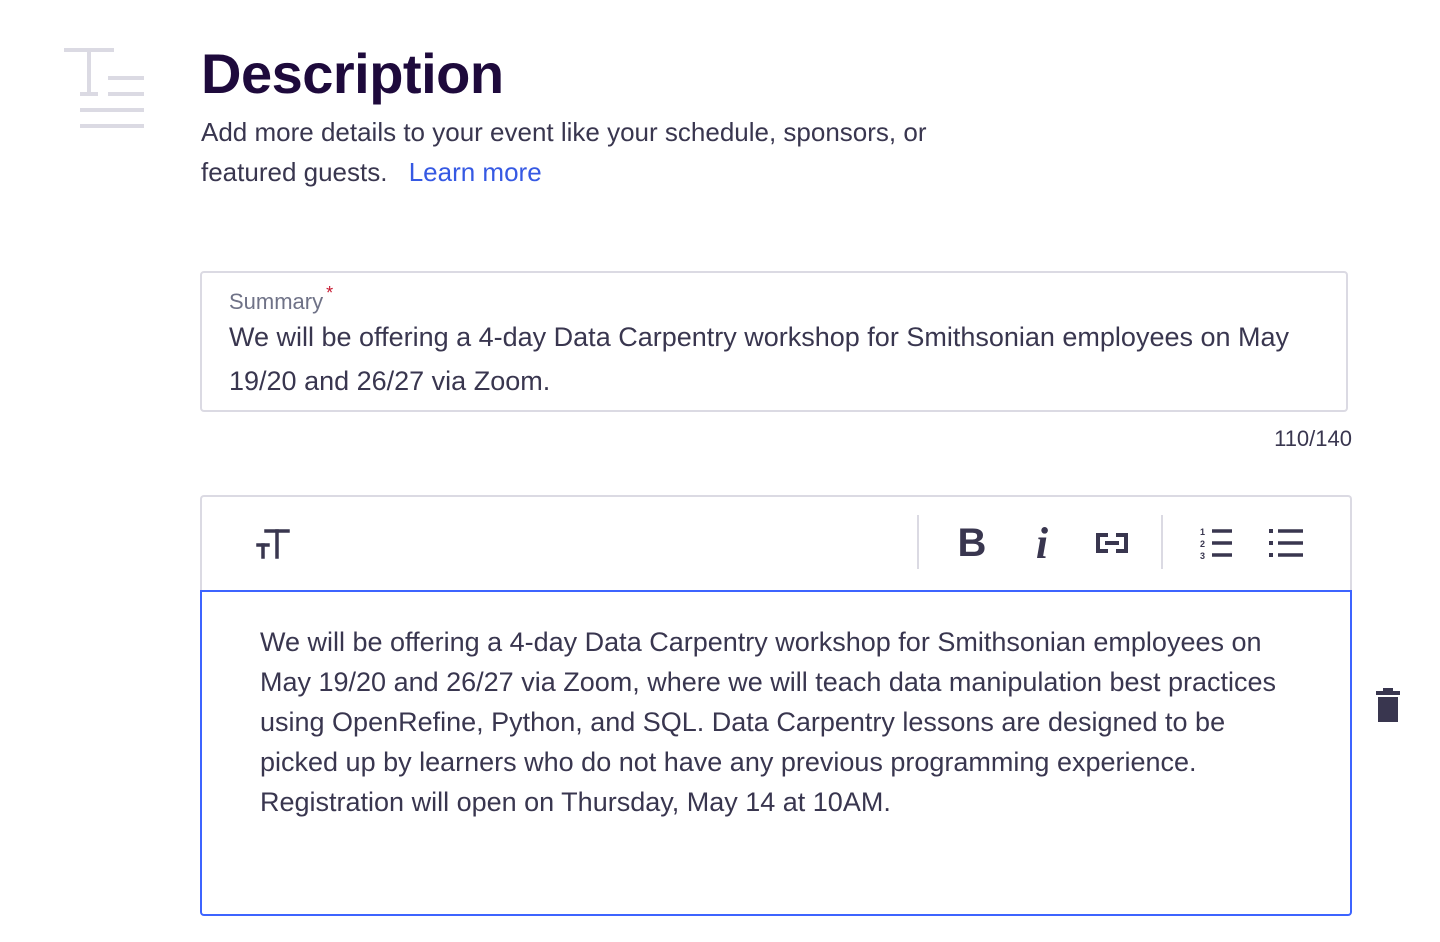  I want to click on link-icon, so click(1112, 543).